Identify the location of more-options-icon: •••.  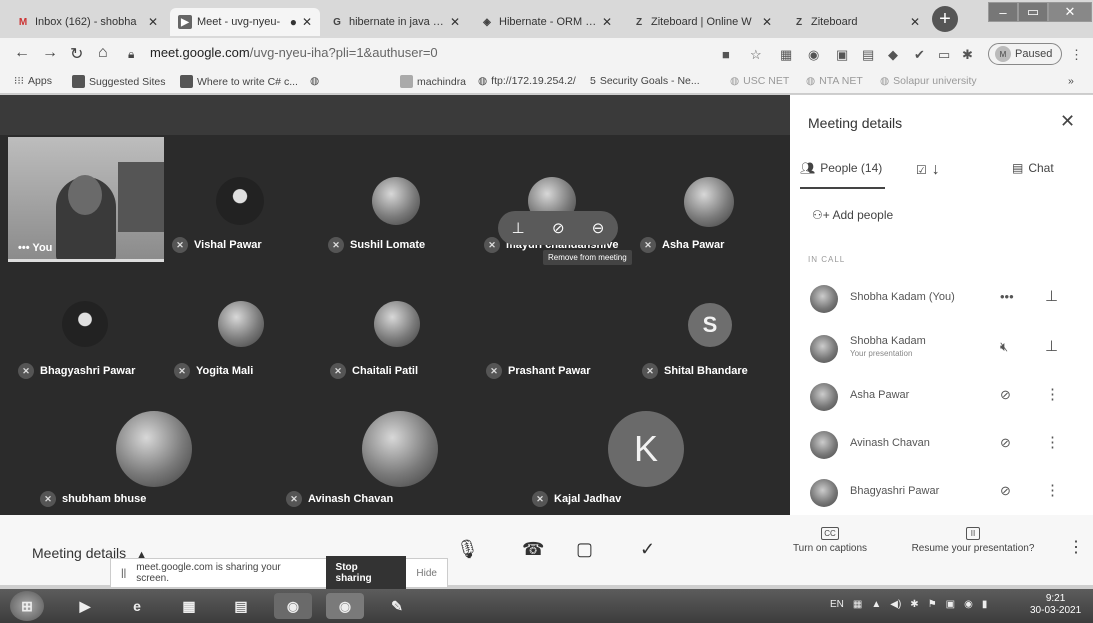
(1007, 296).